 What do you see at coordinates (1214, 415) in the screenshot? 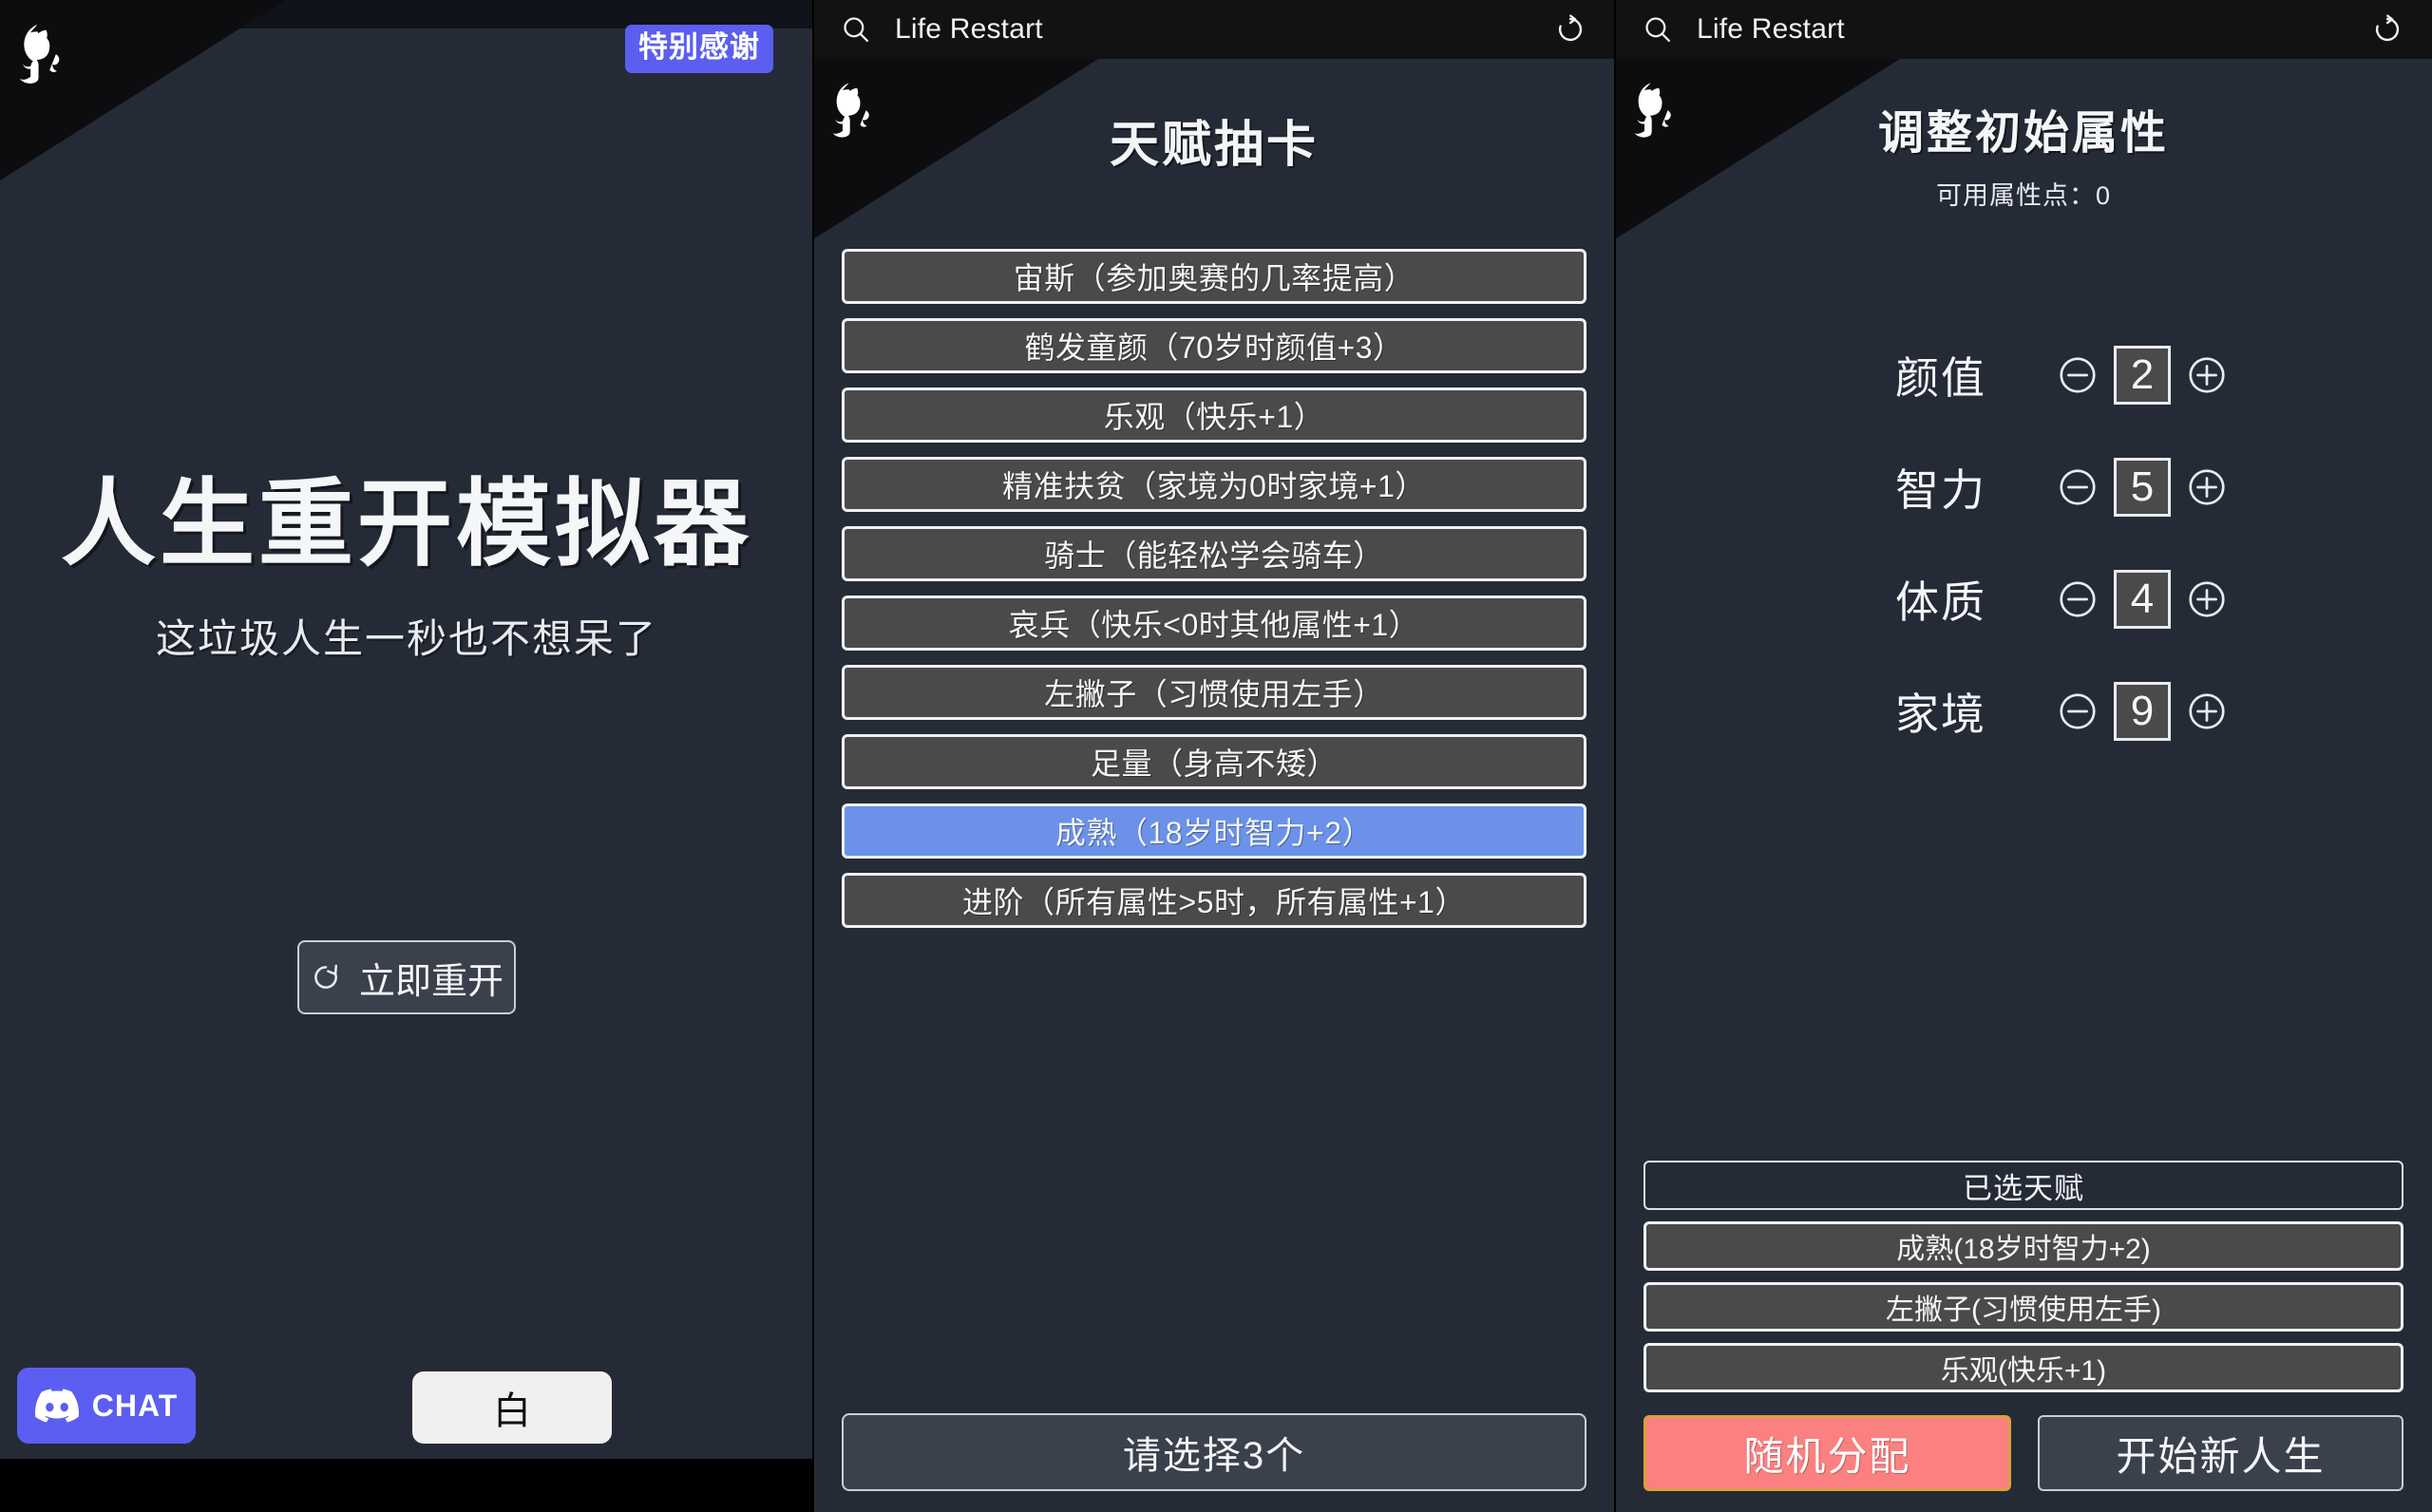
I see `talent-card: 乐观（快乐+1）` at bounding box center [1214, 415].